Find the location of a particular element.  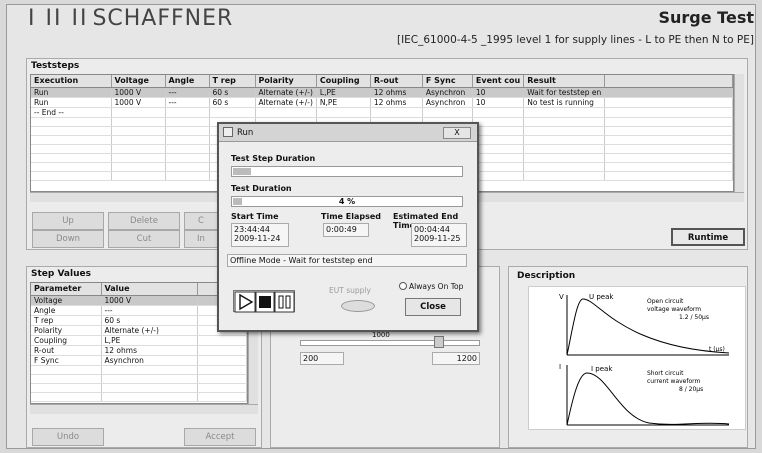

teststeps-column-header: Event cou is located at coordinates (498, 81).